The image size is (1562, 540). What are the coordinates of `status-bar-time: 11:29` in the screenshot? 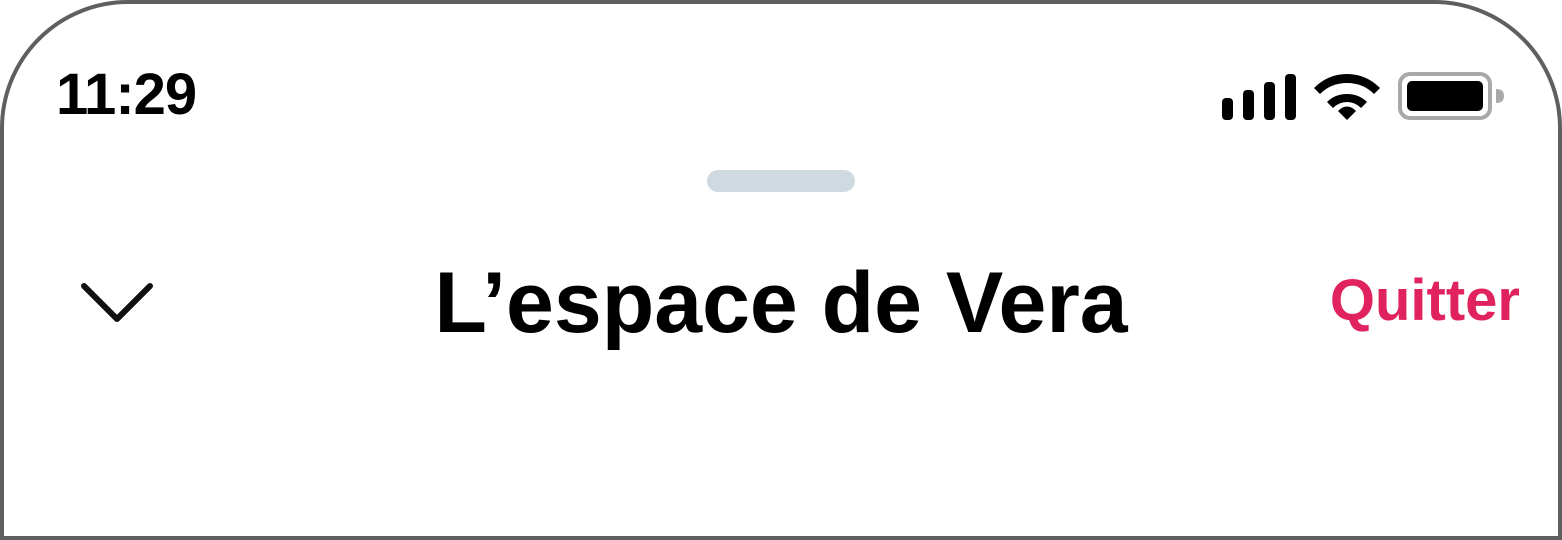 It's located at (126, 94).